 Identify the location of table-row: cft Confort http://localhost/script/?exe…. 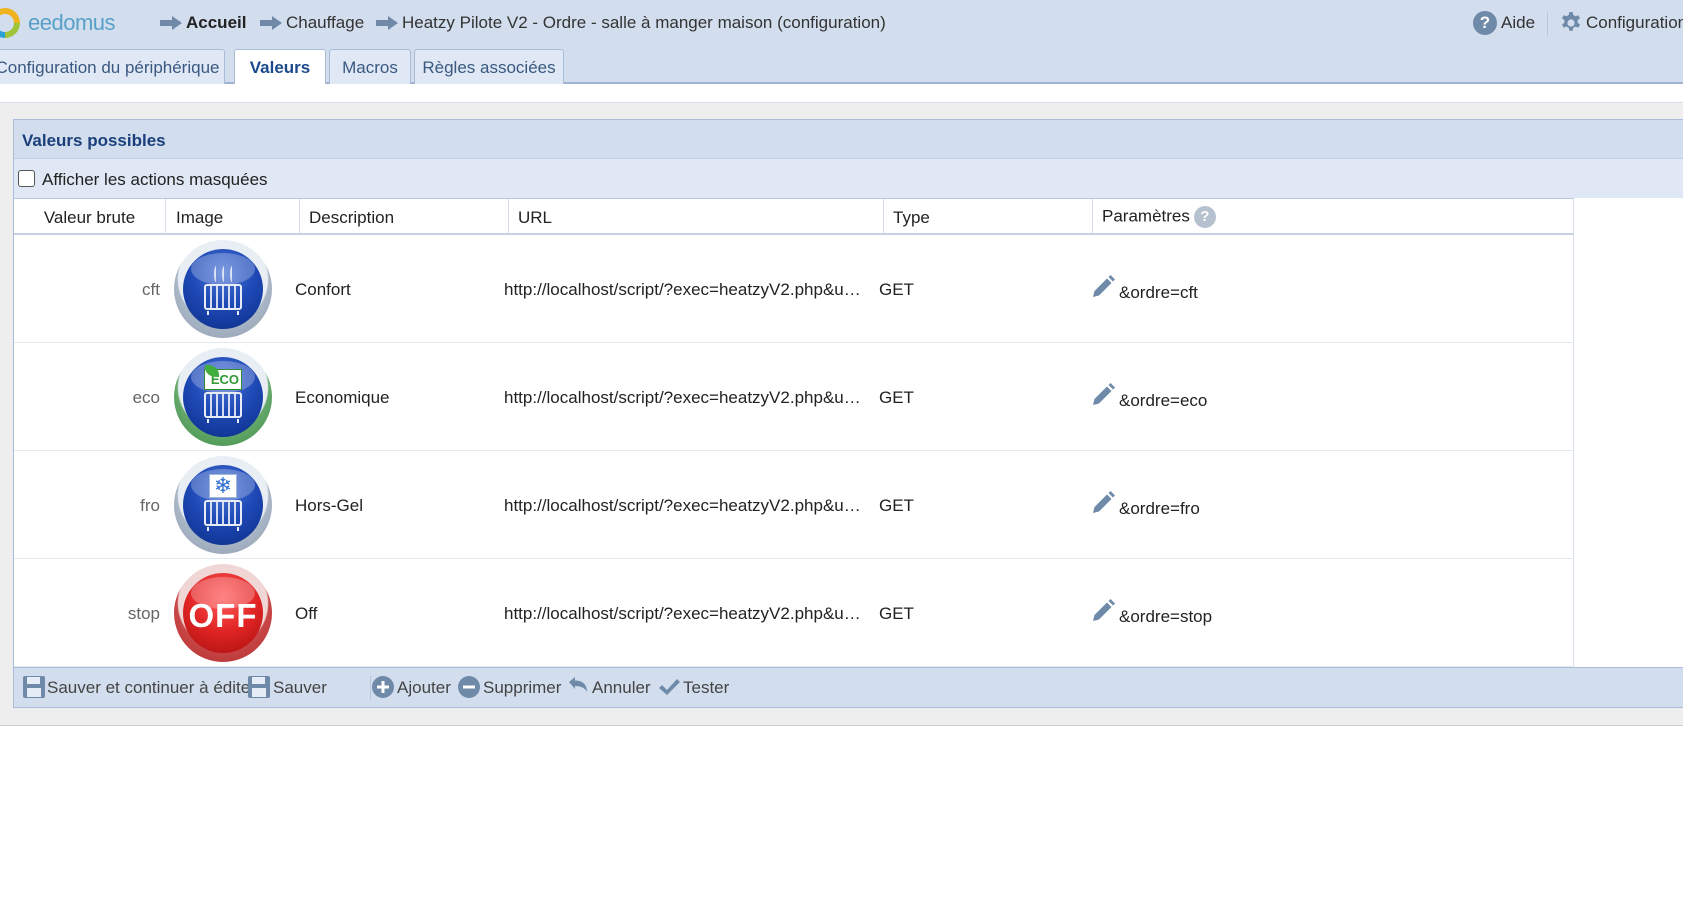
(794, 289).